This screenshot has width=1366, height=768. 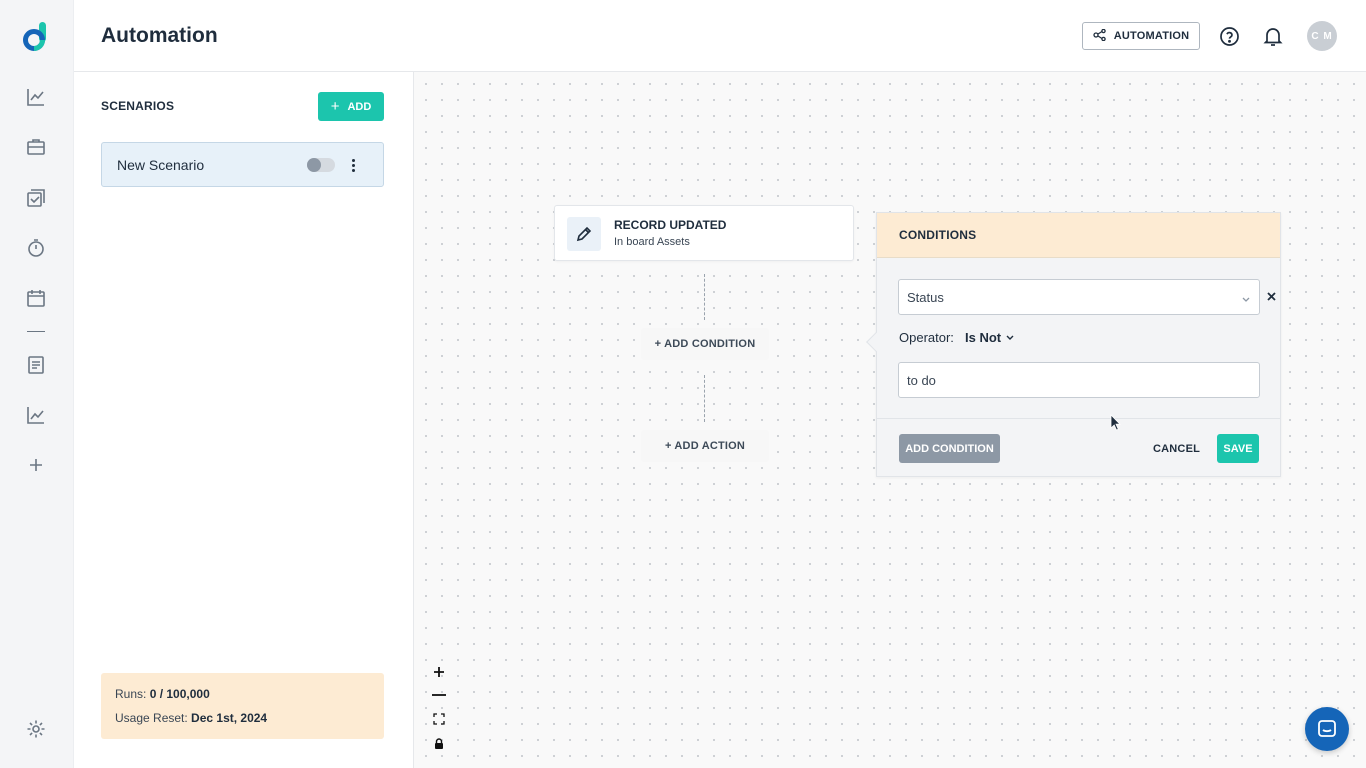 I want to click on usage-reset-row: Usage Reset: Dec 1st, 2024, so click(x=191, y=718).